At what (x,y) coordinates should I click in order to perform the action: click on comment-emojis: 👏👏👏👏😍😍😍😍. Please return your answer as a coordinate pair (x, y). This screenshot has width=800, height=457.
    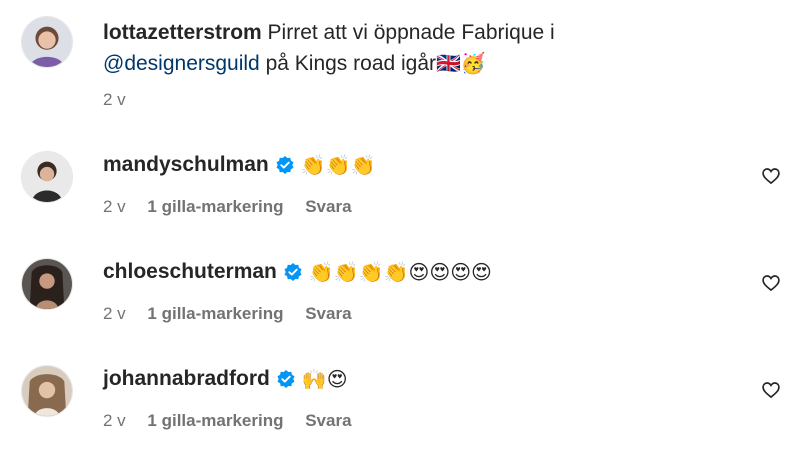
    Looking at the image, I should click on (400, 272).